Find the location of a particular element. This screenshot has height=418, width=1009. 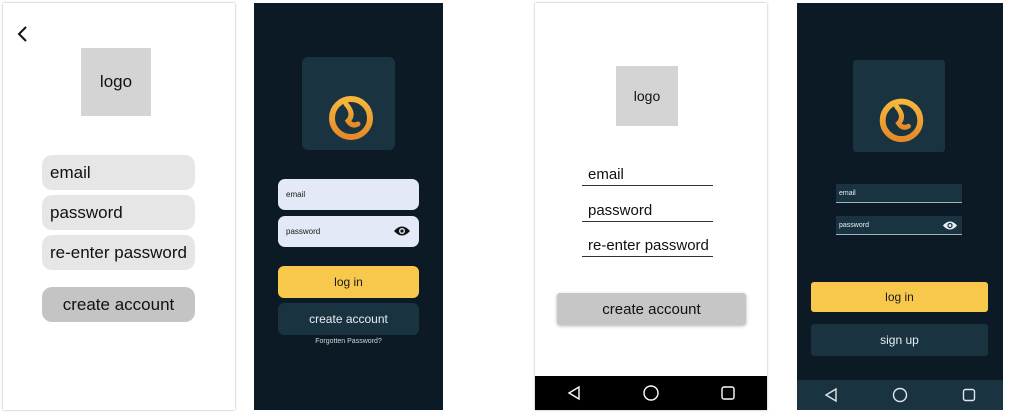

signup-button: sign up is located at coordinates (899, 340).